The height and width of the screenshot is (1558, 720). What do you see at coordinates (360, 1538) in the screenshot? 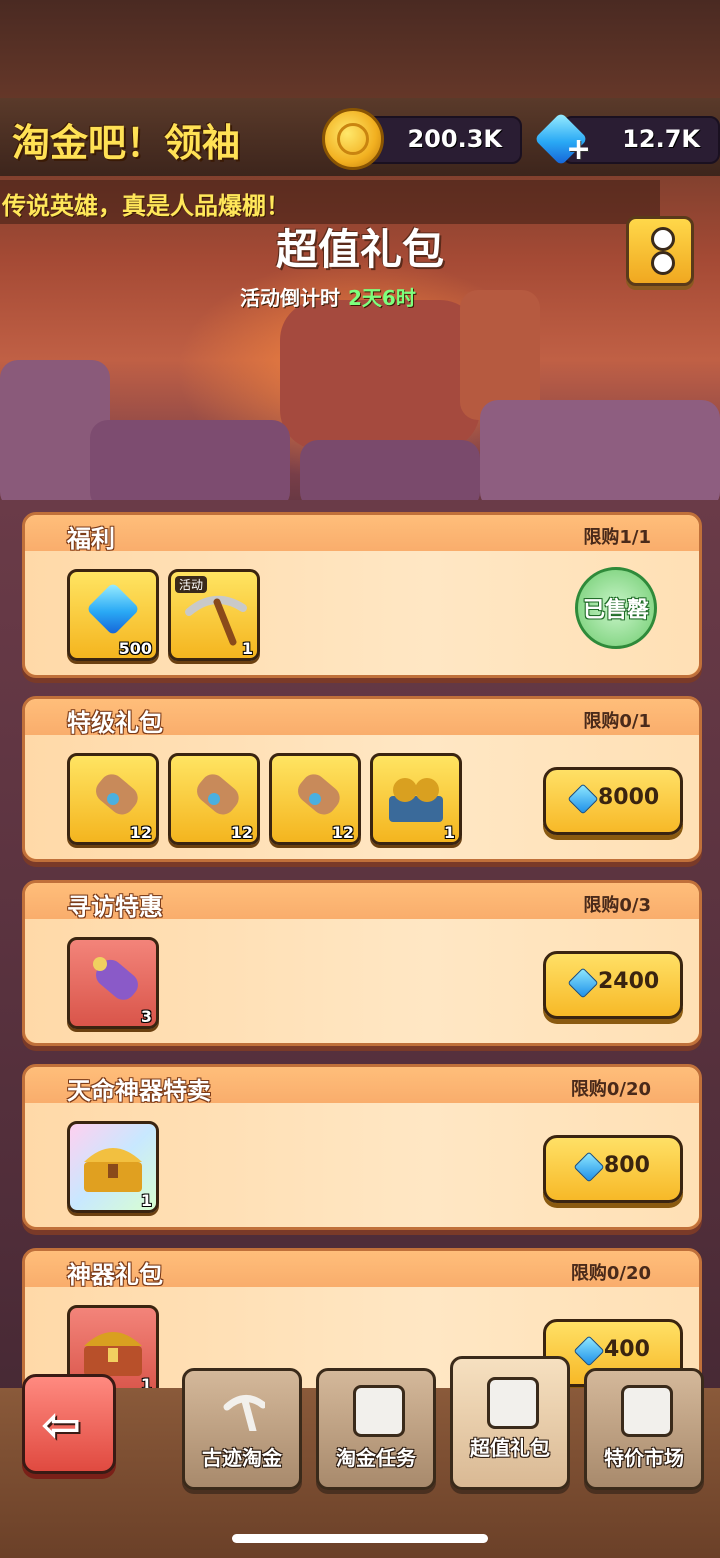
I see `home-indicator` at bounding box center [360, 1538].